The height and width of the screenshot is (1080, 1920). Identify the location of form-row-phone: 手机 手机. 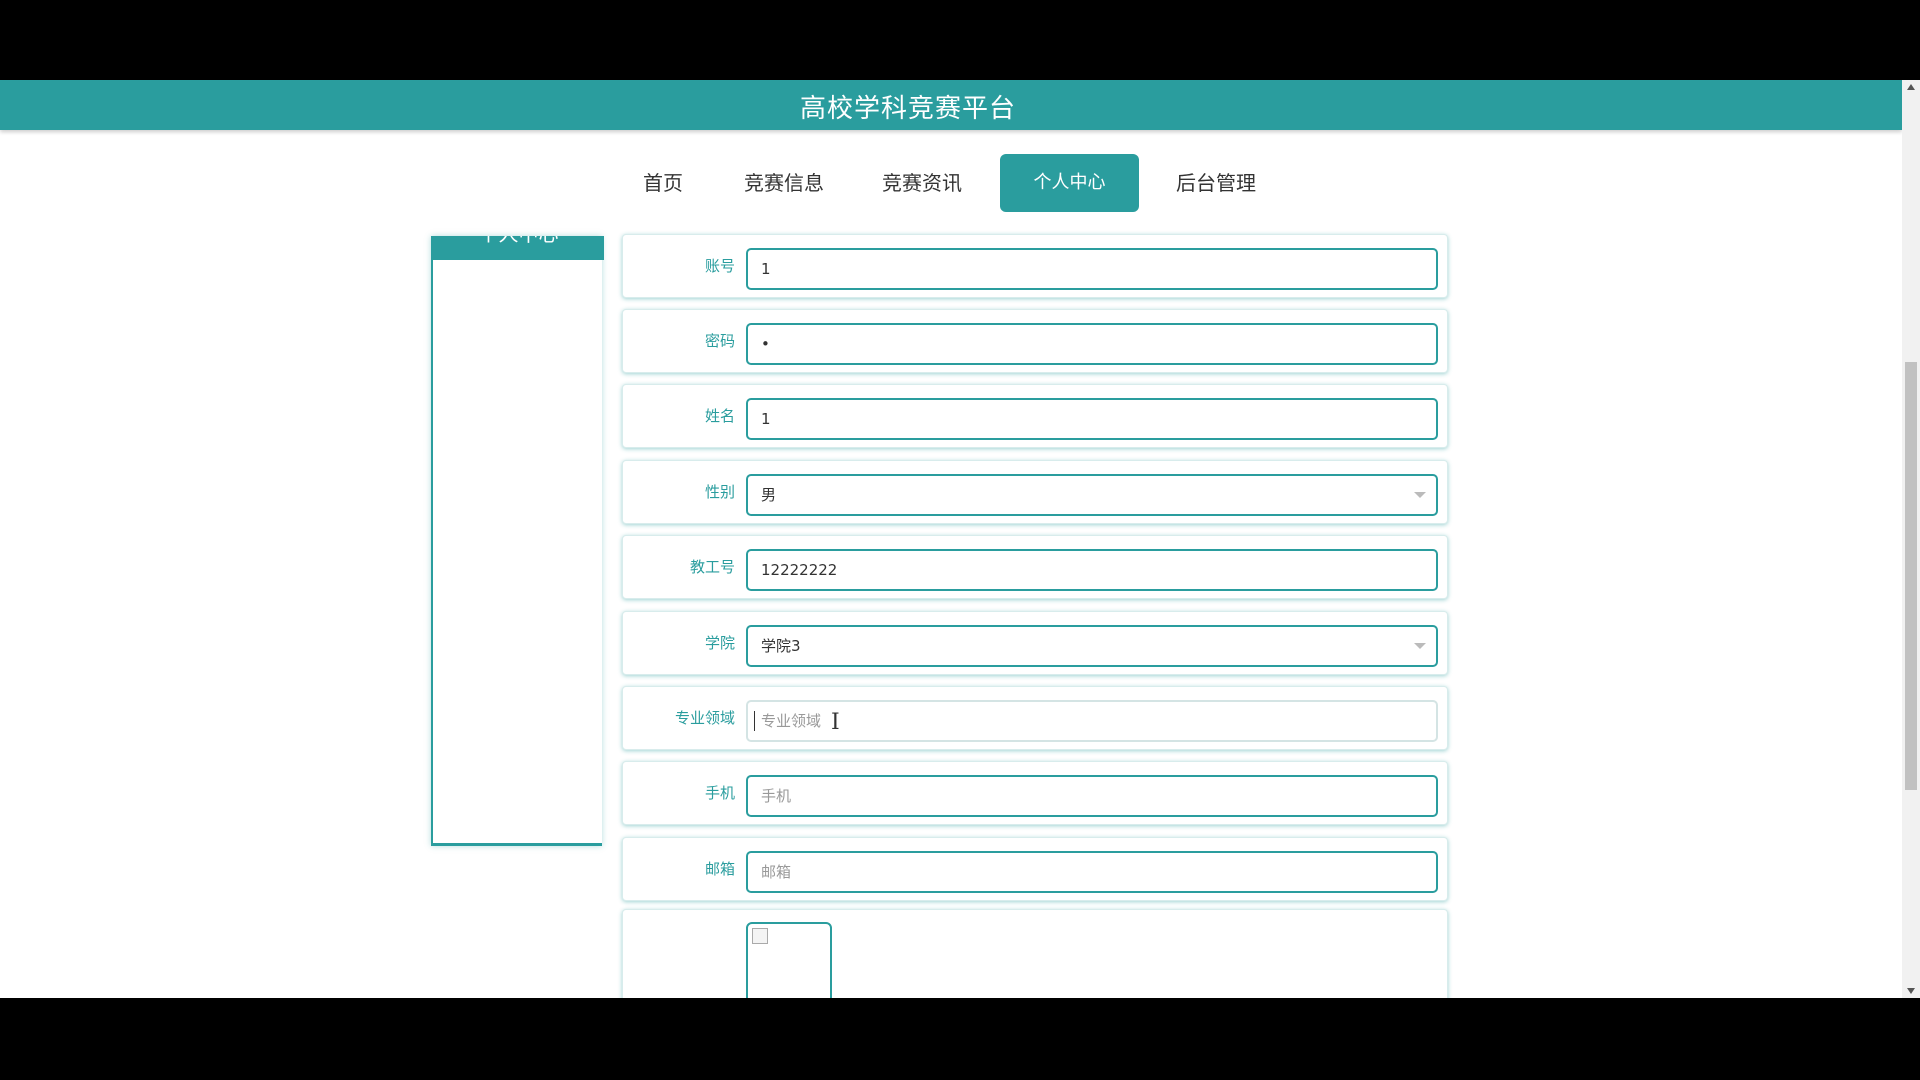
(1035, 793).